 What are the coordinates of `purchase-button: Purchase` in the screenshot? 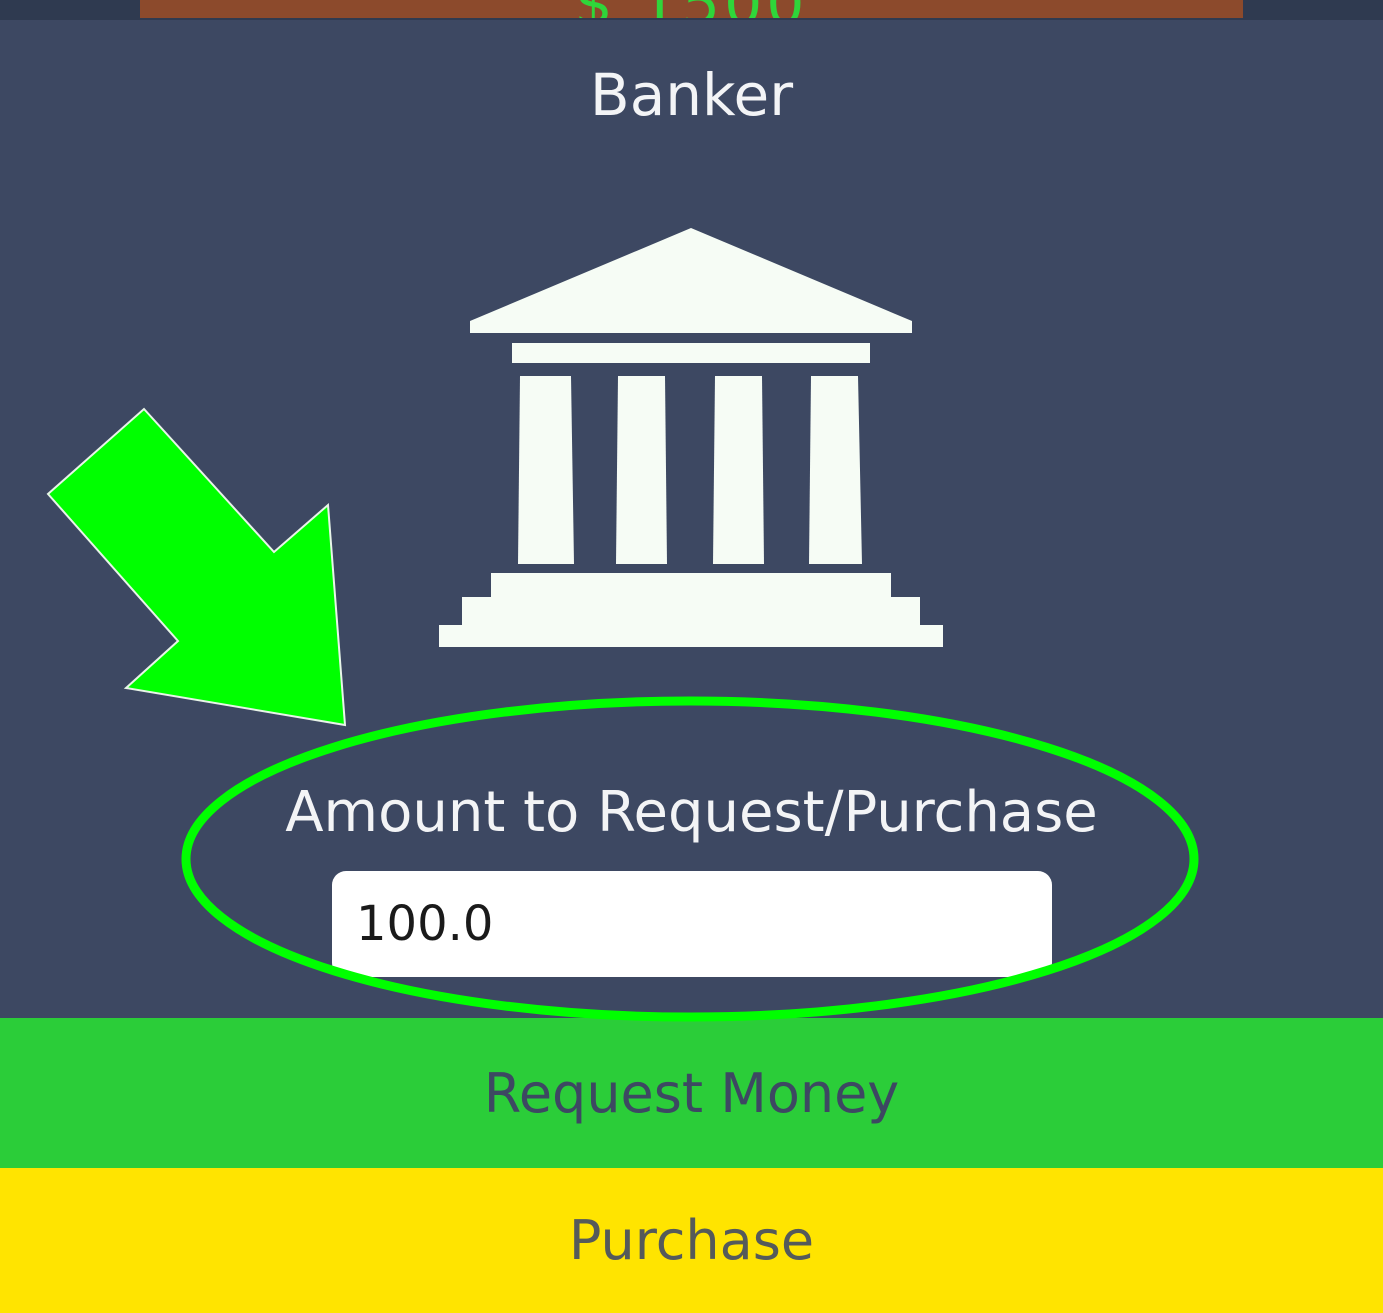 It's located at (691, 1240).